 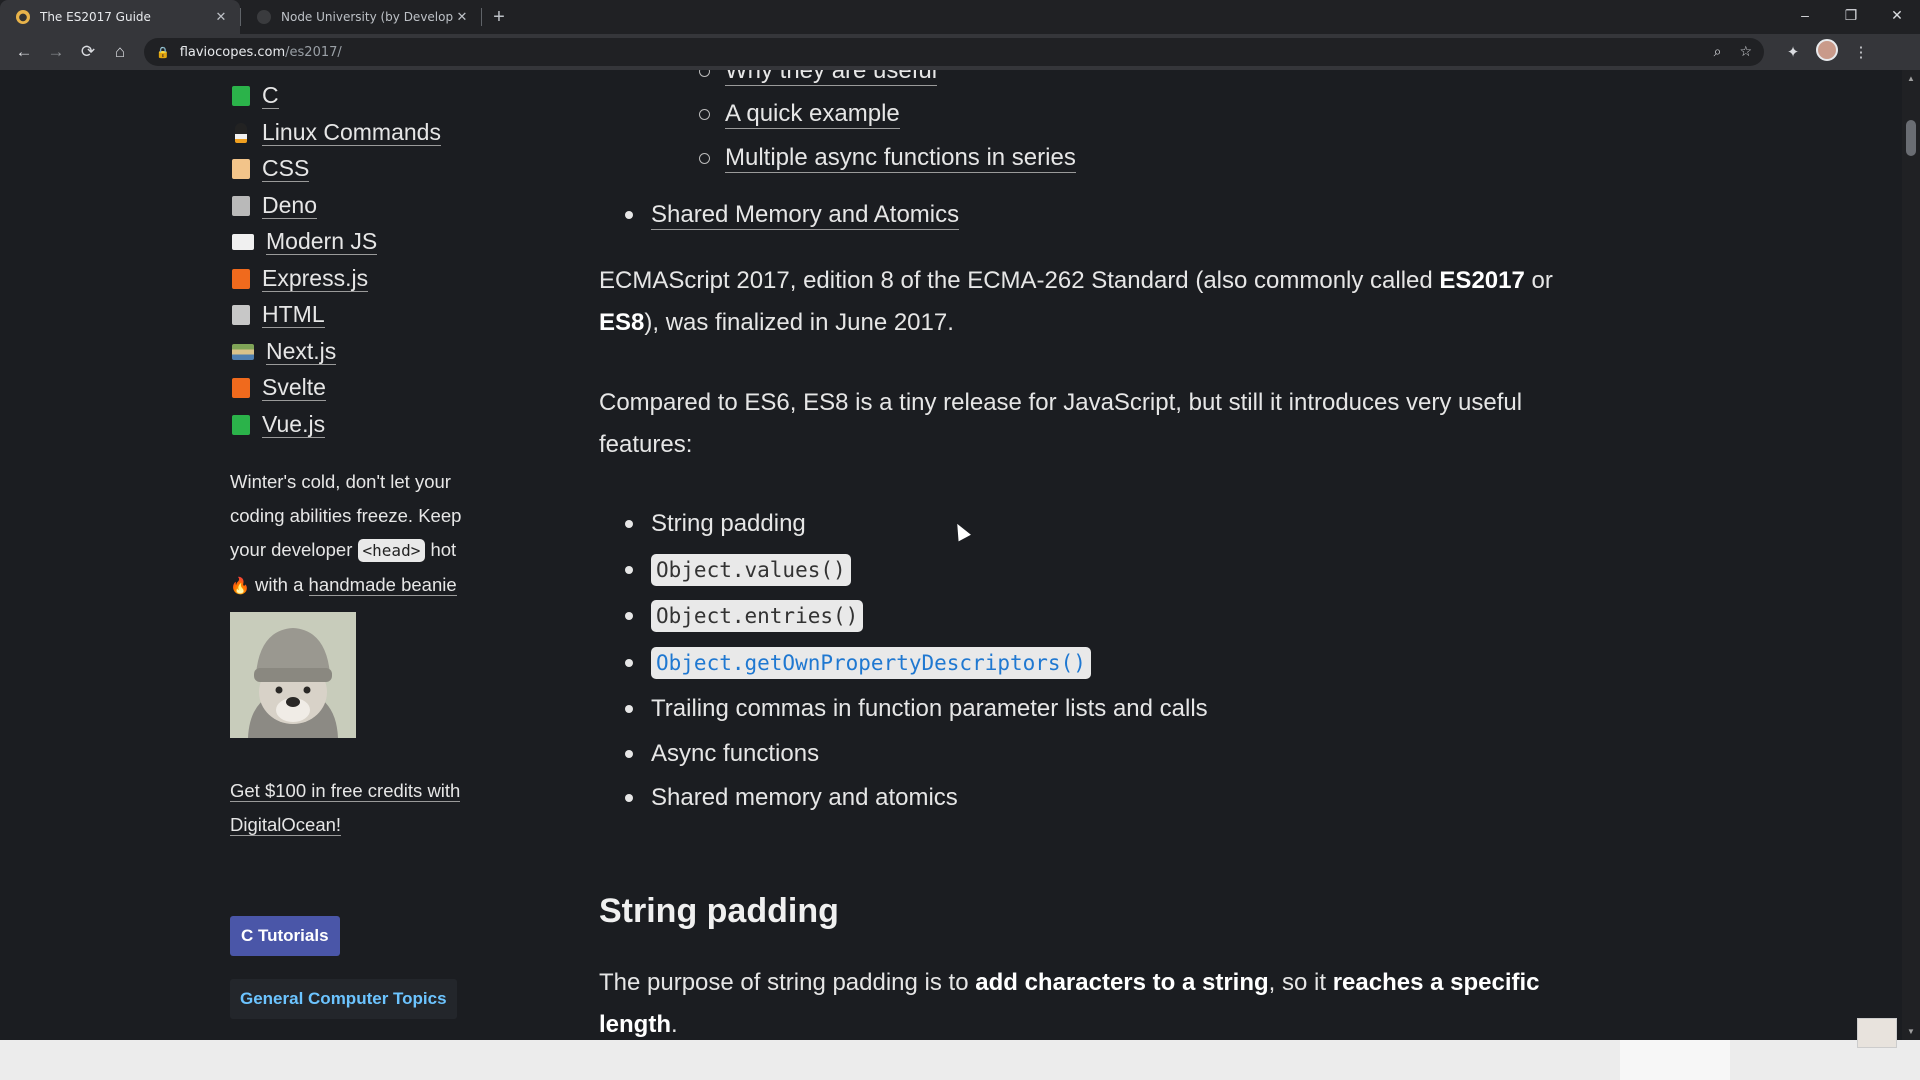 I want to click on restore-button: ❐, so click(x=1851, y=15).